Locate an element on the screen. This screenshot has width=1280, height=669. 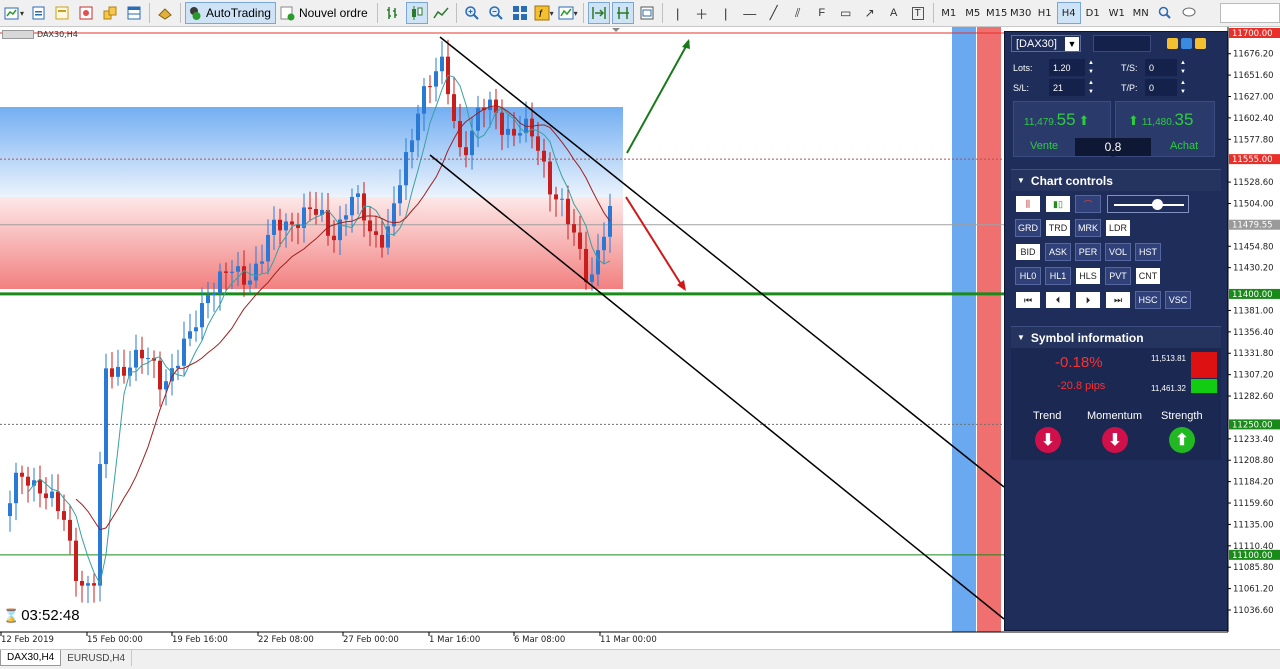
tile-windows-button is located at coordinates (520, 13).